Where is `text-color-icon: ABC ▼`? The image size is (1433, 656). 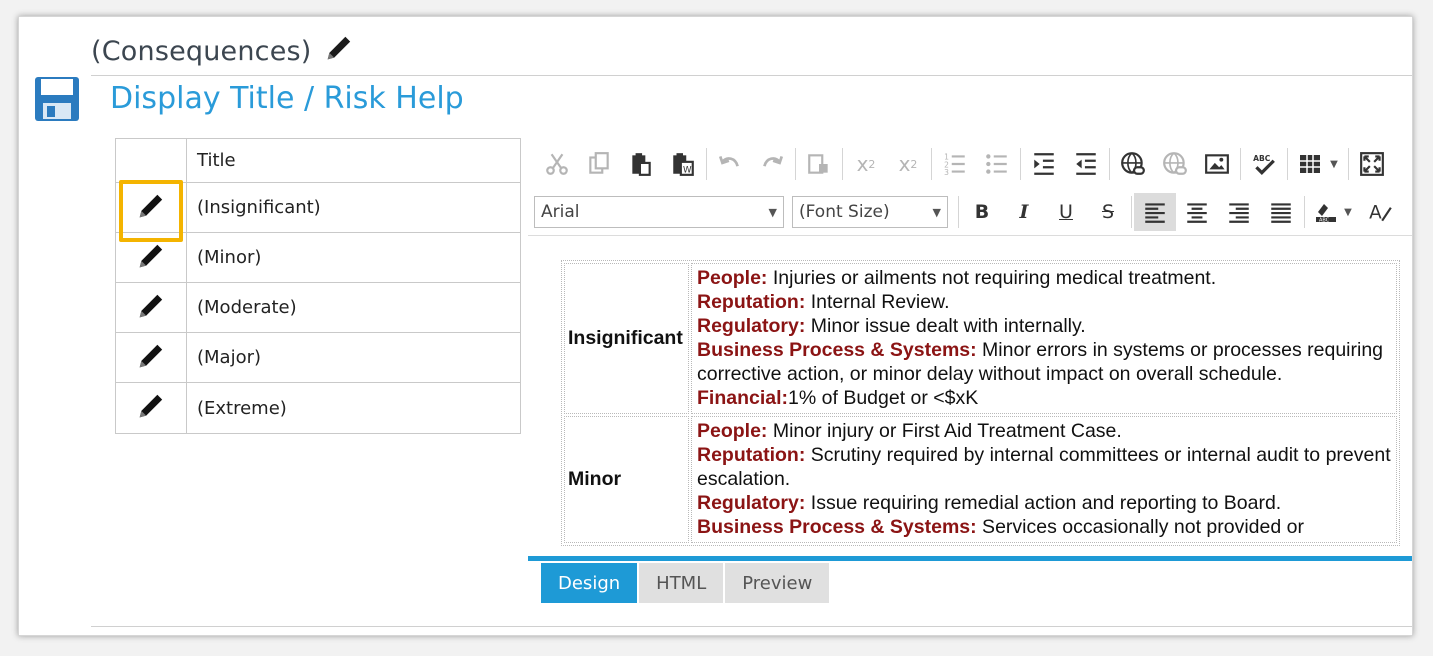 text-color-icon: ABC ▼ is located at coordinates (1333, 212).